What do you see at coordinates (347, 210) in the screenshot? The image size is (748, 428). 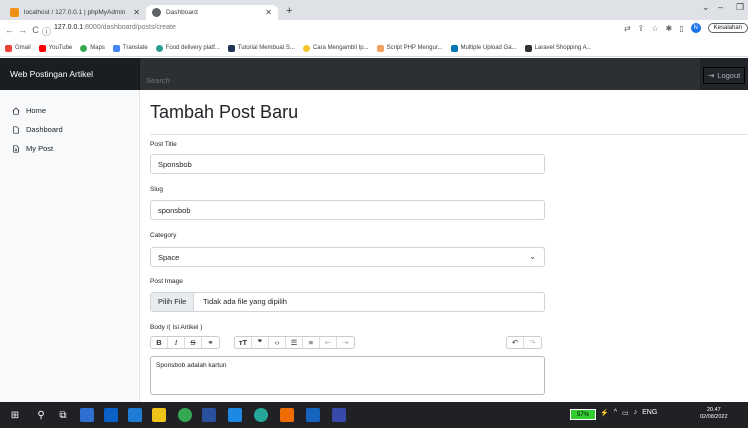 I see `slug-input: sponsbob` at bounding box center [347, 210].